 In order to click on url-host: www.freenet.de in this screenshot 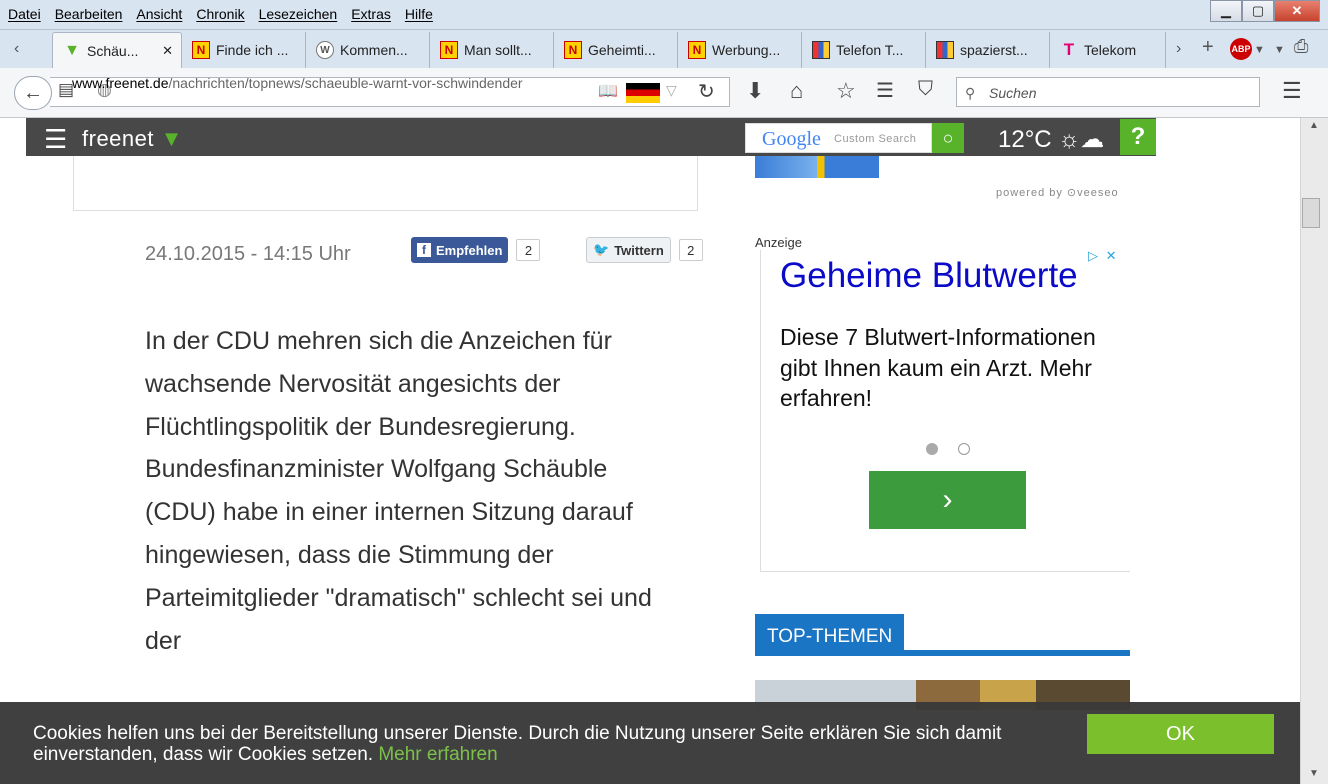, I will do `click(120, 83)`.